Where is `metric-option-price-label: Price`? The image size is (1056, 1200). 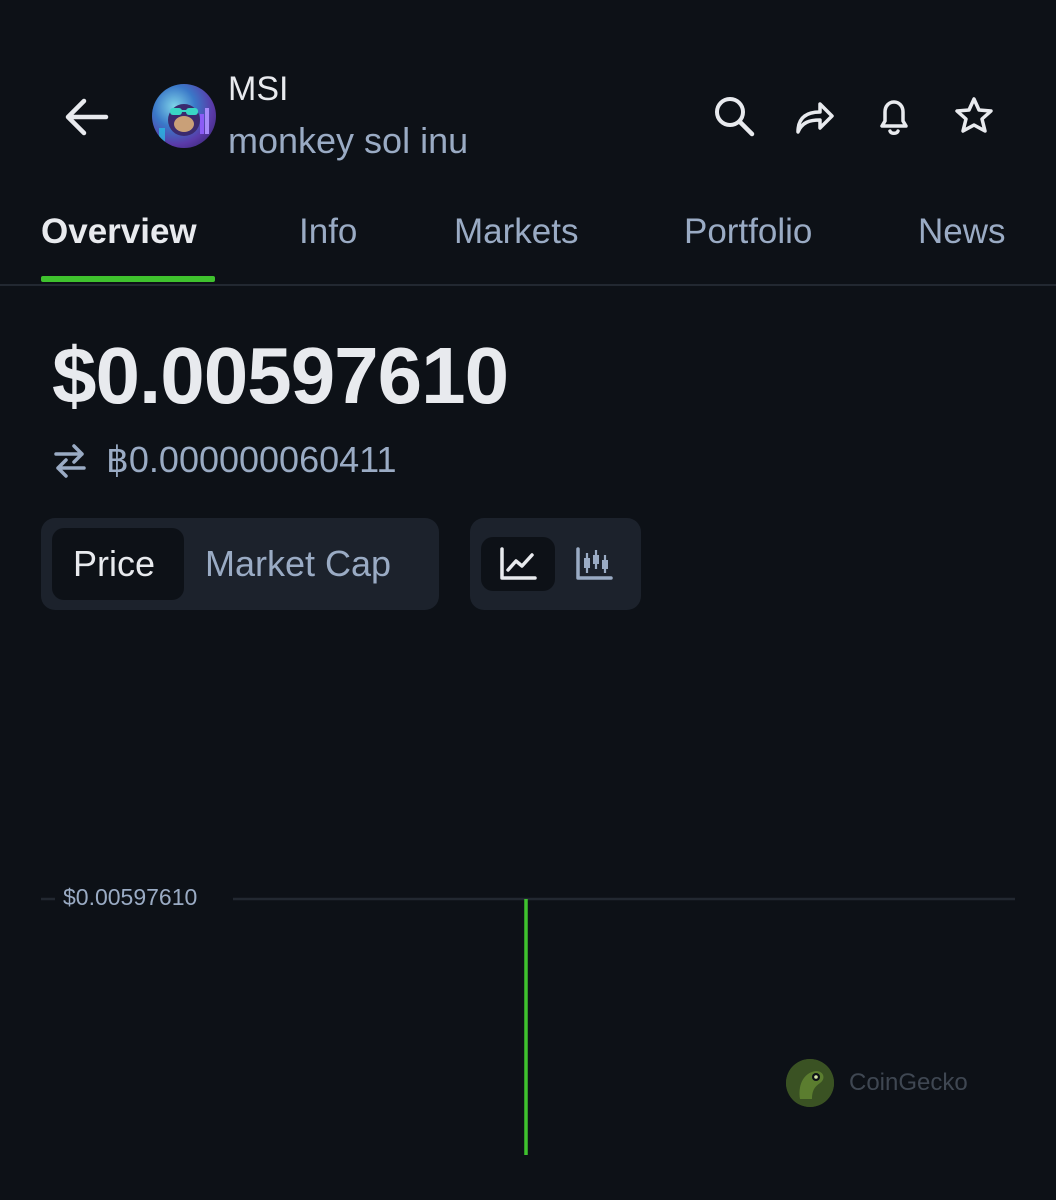
metric-option-price-label: Price is located at coordinates (114, 564).